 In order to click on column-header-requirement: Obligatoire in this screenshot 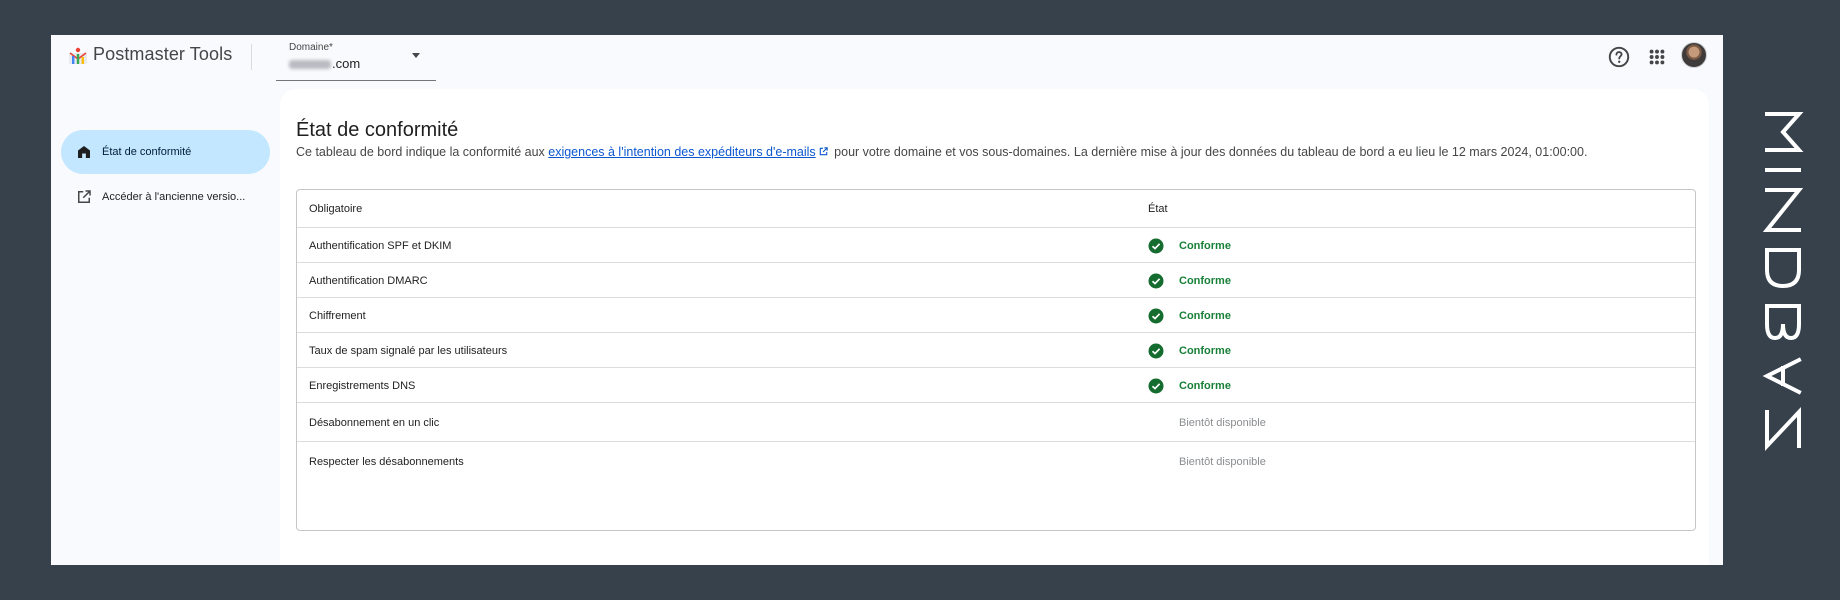, I will do `click(336, 209)`.